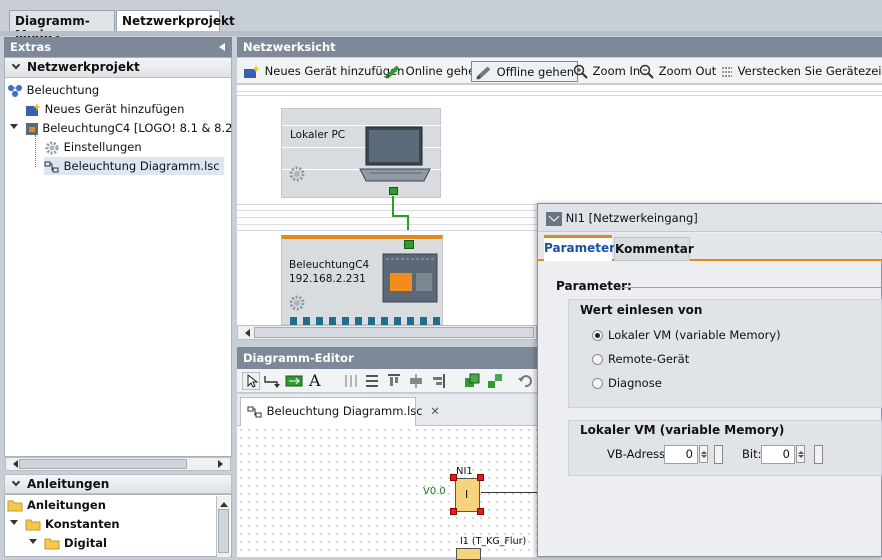  I want to click on collapse-left-icon, so click(220, 47).